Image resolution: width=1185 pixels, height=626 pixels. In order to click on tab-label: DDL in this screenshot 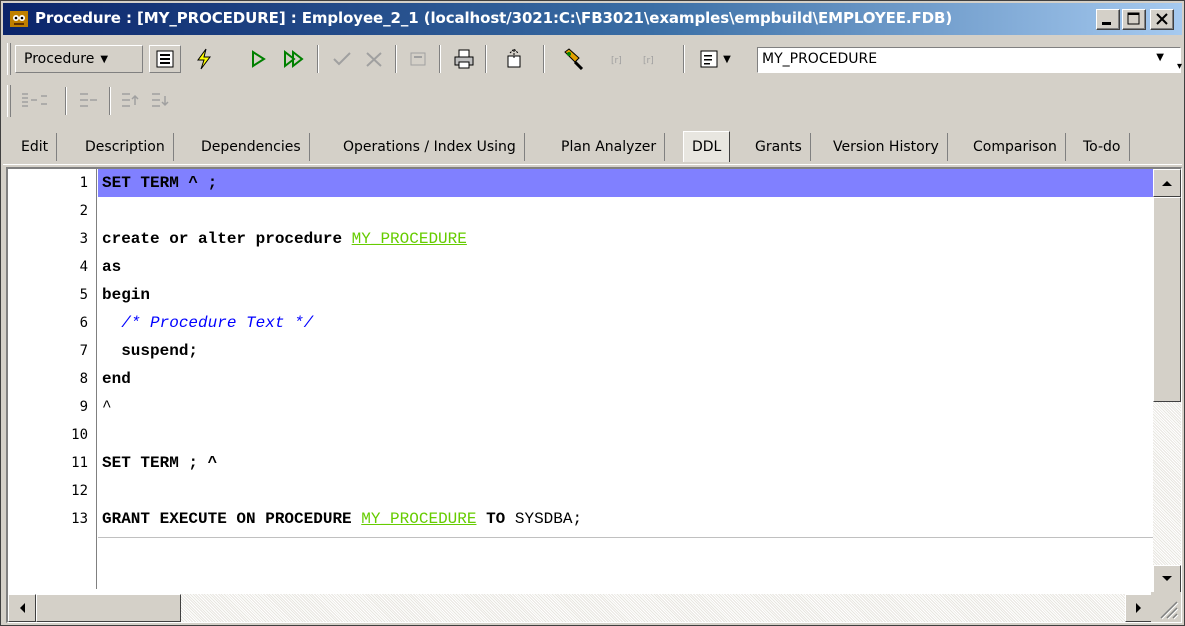, I will do `click(707, 147)`.